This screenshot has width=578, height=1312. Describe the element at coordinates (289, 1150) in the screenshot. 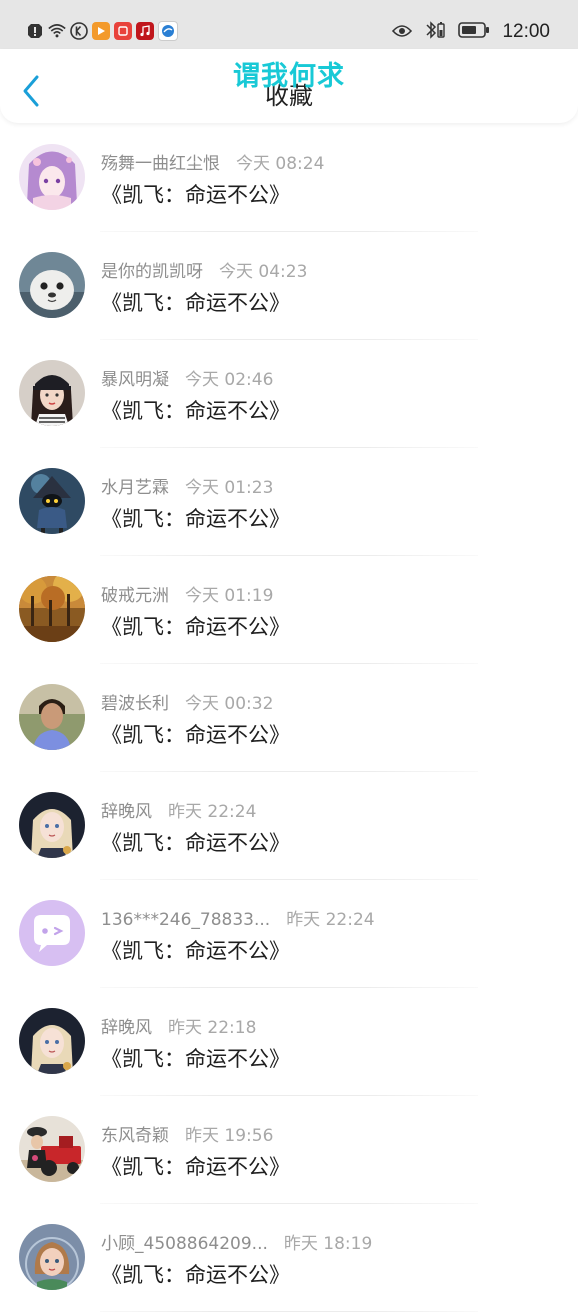

I see `favorite-item: 东风奇颖 昨天 19:56 《凯飞：命运不公》` at that location.